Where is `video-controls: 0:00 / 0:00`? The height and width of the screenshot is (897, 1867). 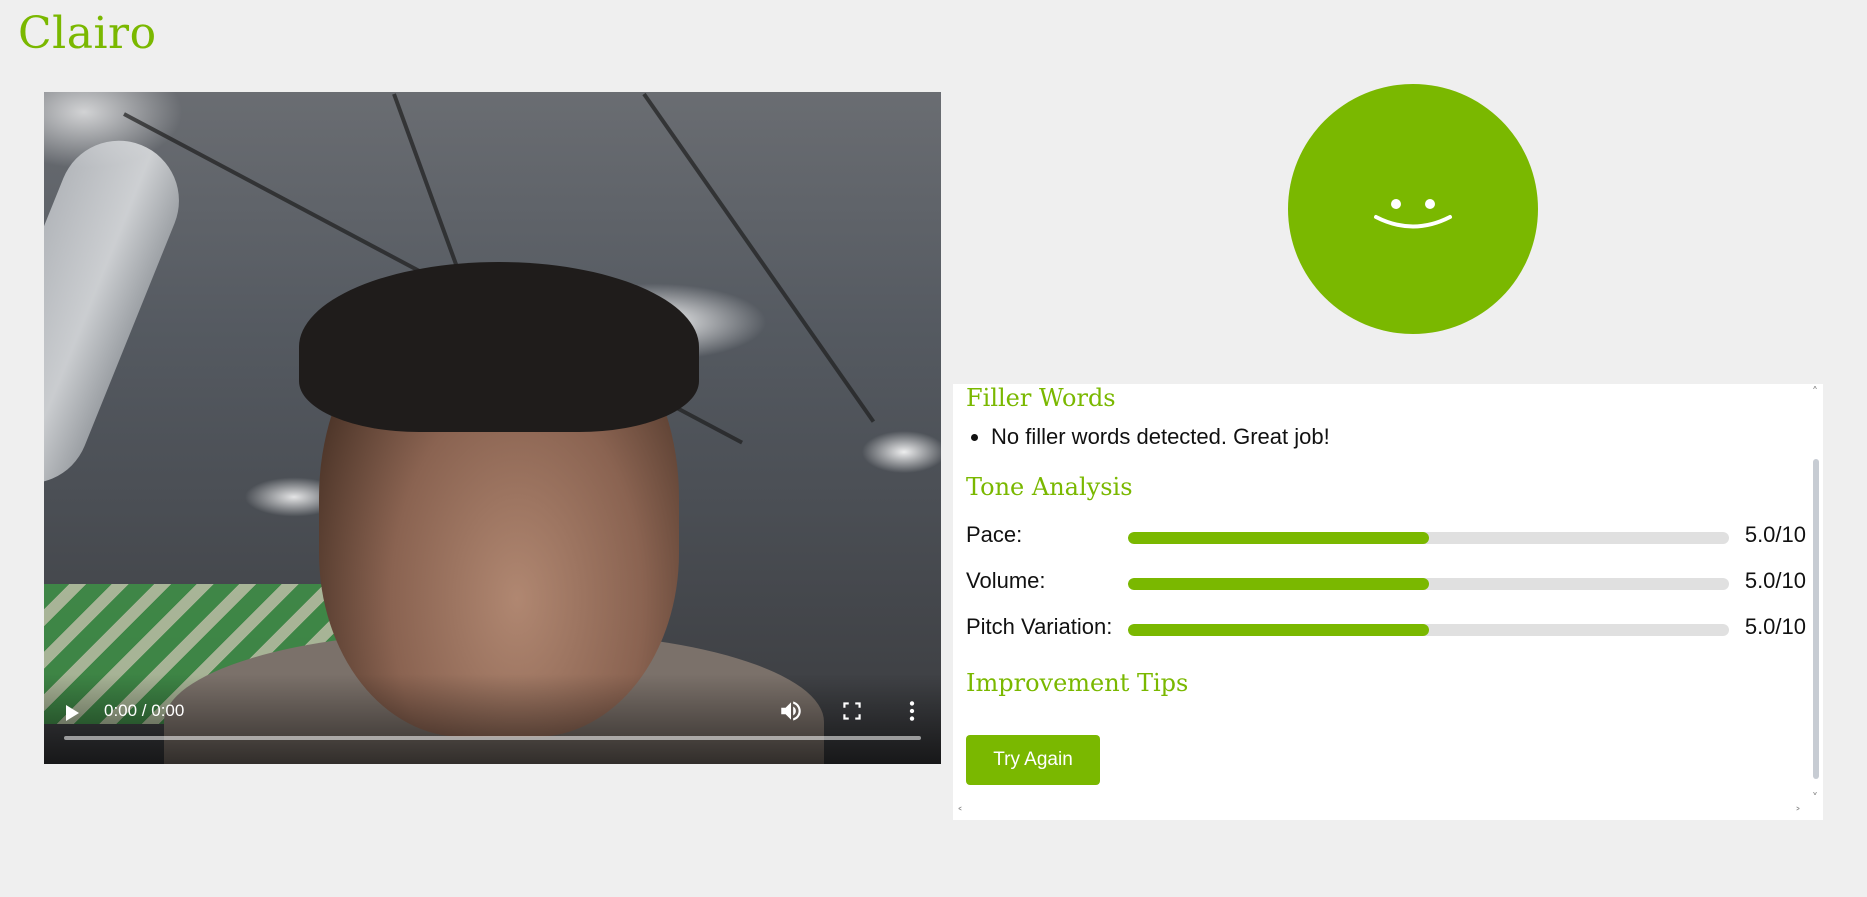 video-controls: 0:00 / 0:00 is located at coordinates (492, 719).